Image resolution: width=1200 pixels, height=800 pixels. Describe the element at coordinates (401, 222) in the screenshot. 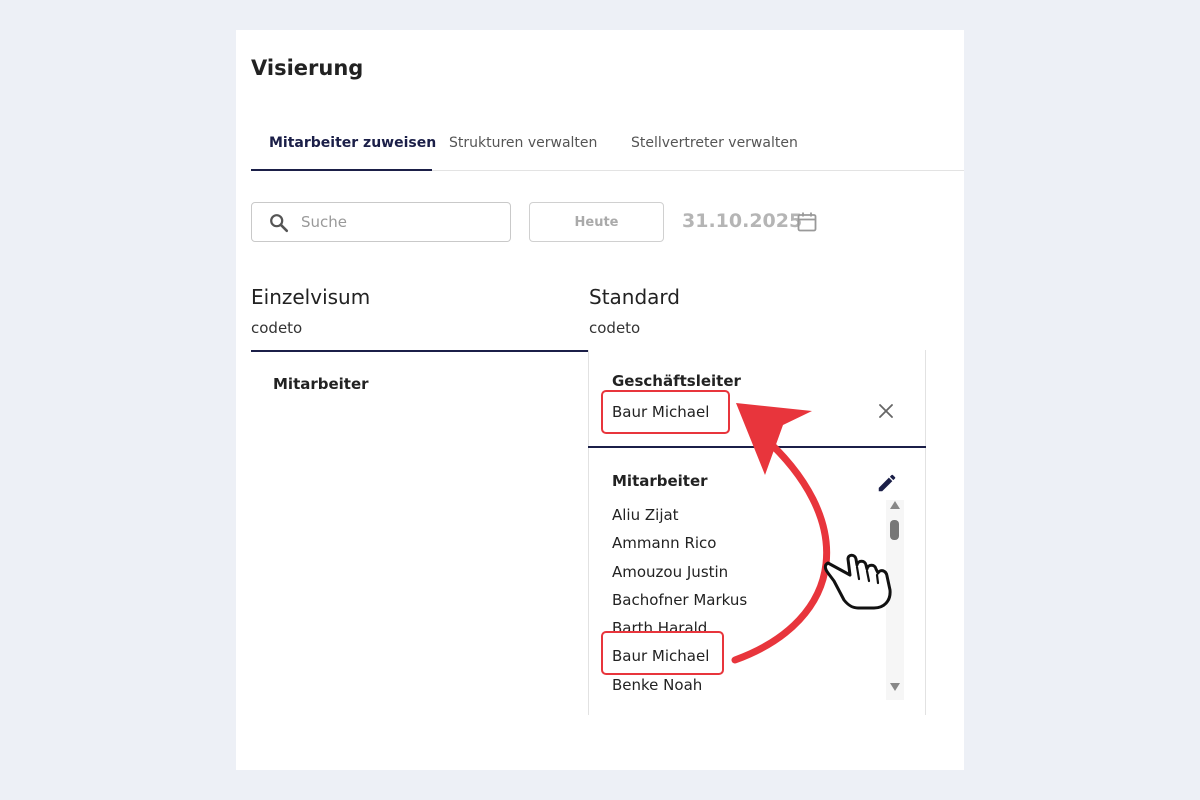

I see `search-input` at that location.